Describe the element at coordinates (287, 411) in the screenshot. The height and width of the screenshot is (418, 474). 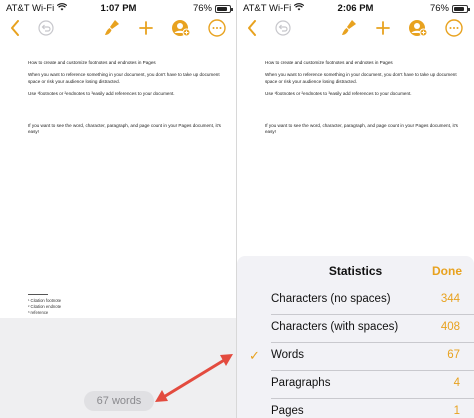
I see `stat-label: Pages` at that location.